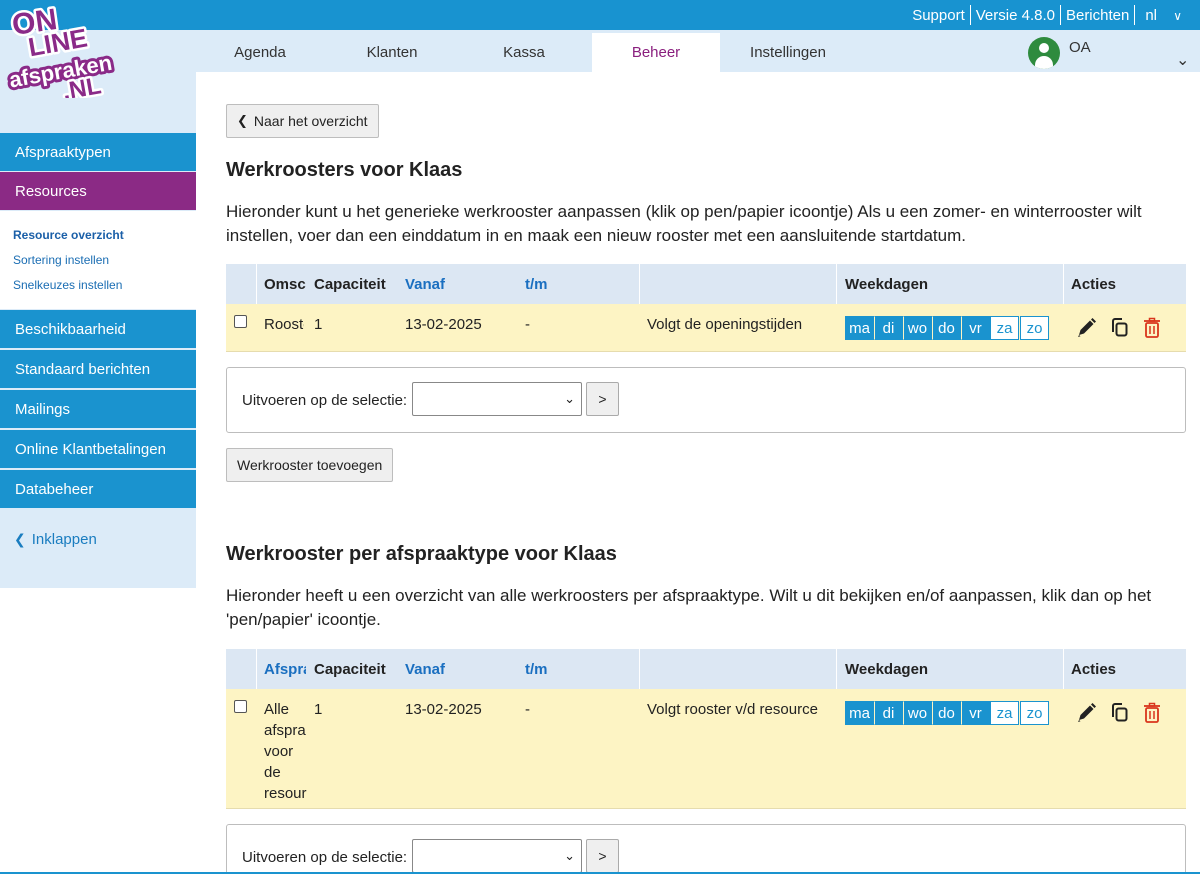 This screenshot has height=874, width=1200. What do you see at coordinates (600, 15) in the screenshot?
I see `top-utility-bar: Support Versie 4.8.0 Berichten nl ∨` at bounding box center [600, 15].